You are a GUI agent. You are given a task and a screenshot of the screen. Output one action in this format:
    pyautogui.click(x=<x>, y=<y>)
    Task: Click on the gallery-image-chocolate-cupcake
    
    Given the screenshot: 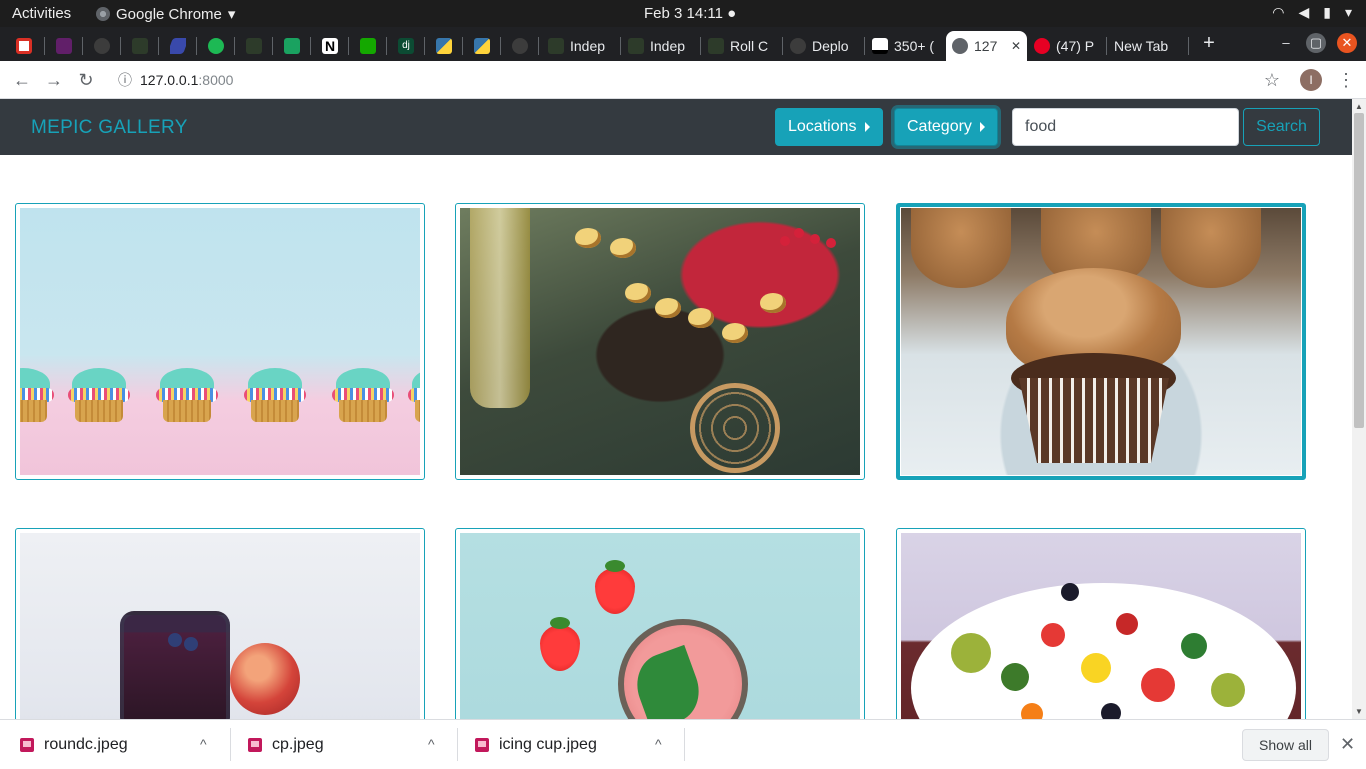 What is the action you would take?
    pyautogui.click(x=1101, y=341)
    